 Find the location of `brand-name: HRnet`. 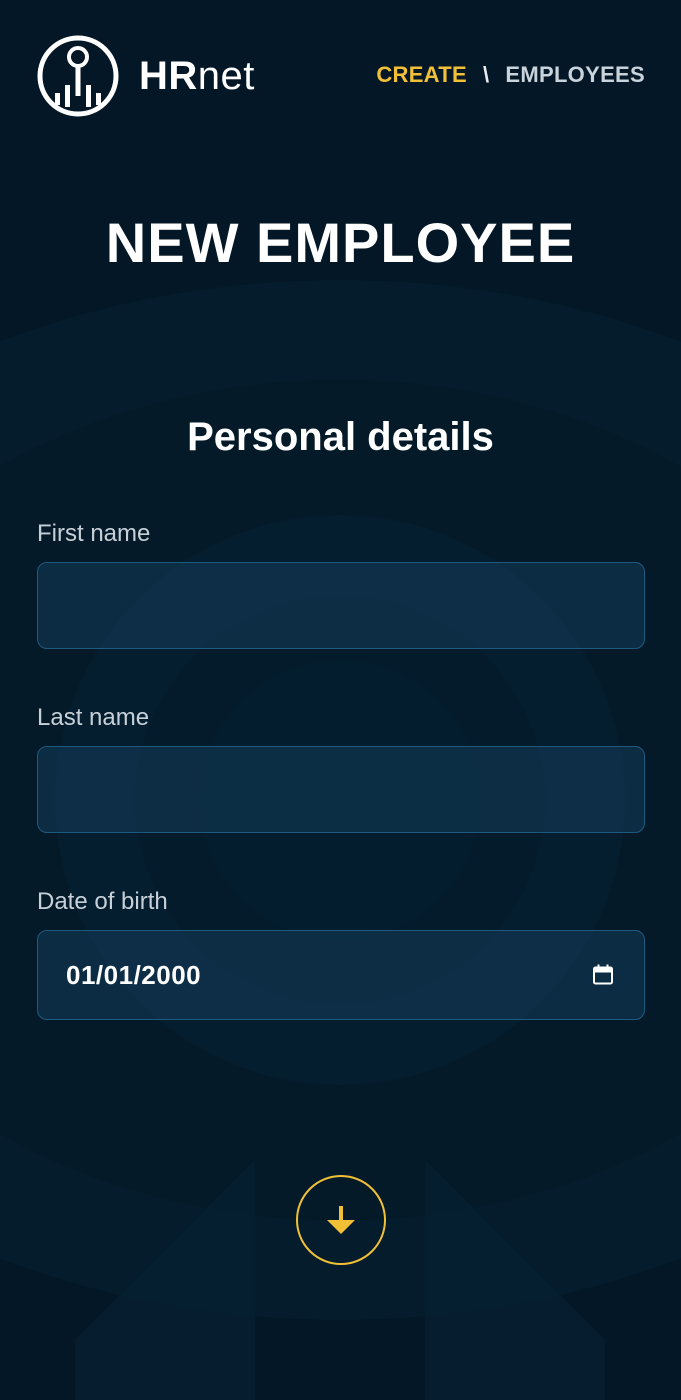

brand-name: HRnet is located at coordinates (197, 76).